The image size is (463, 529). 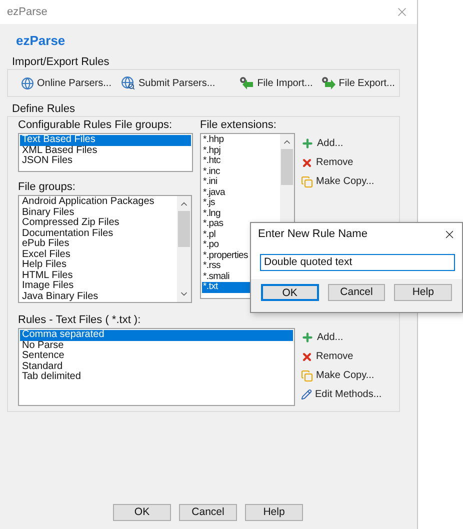 I want to click on list-item: Documentation Files, so click(x=98, y=233).